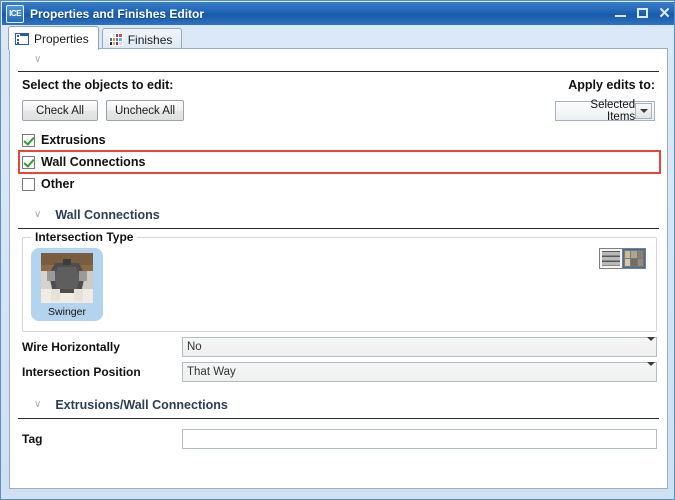 This screenshot has height=500, width=675. I want to click on maximize-icon, so click(642, 13).